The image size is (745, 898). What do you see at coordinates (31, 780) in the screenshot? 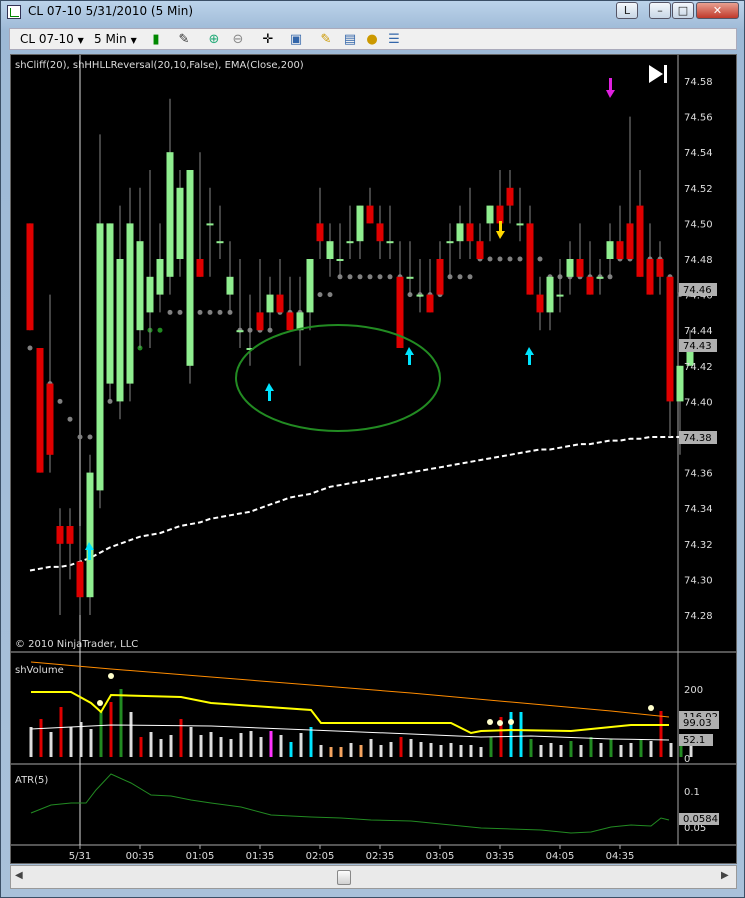
I see `atr-panel-label: ATR(5)` at bounding box center [31, 780].